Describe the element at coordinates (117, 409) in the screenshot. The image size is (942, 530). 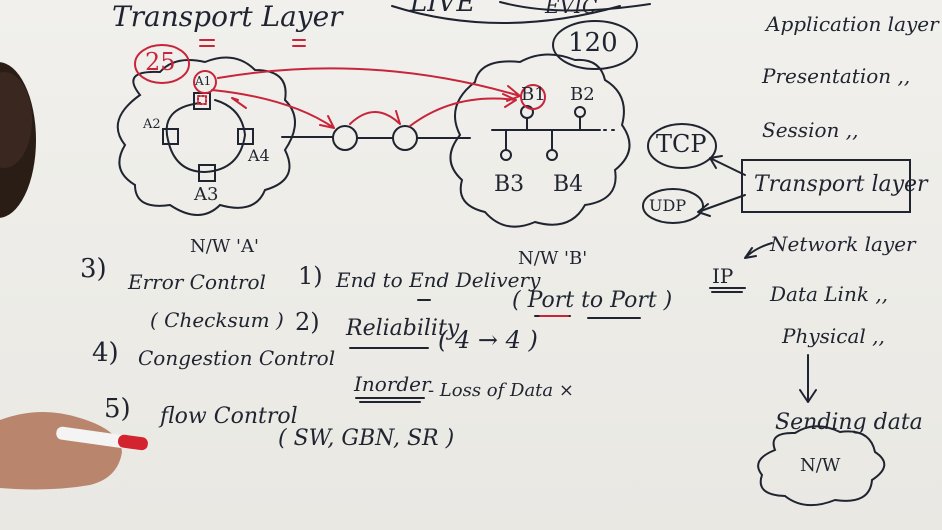
I see `point-5-number: 5)` at that location.